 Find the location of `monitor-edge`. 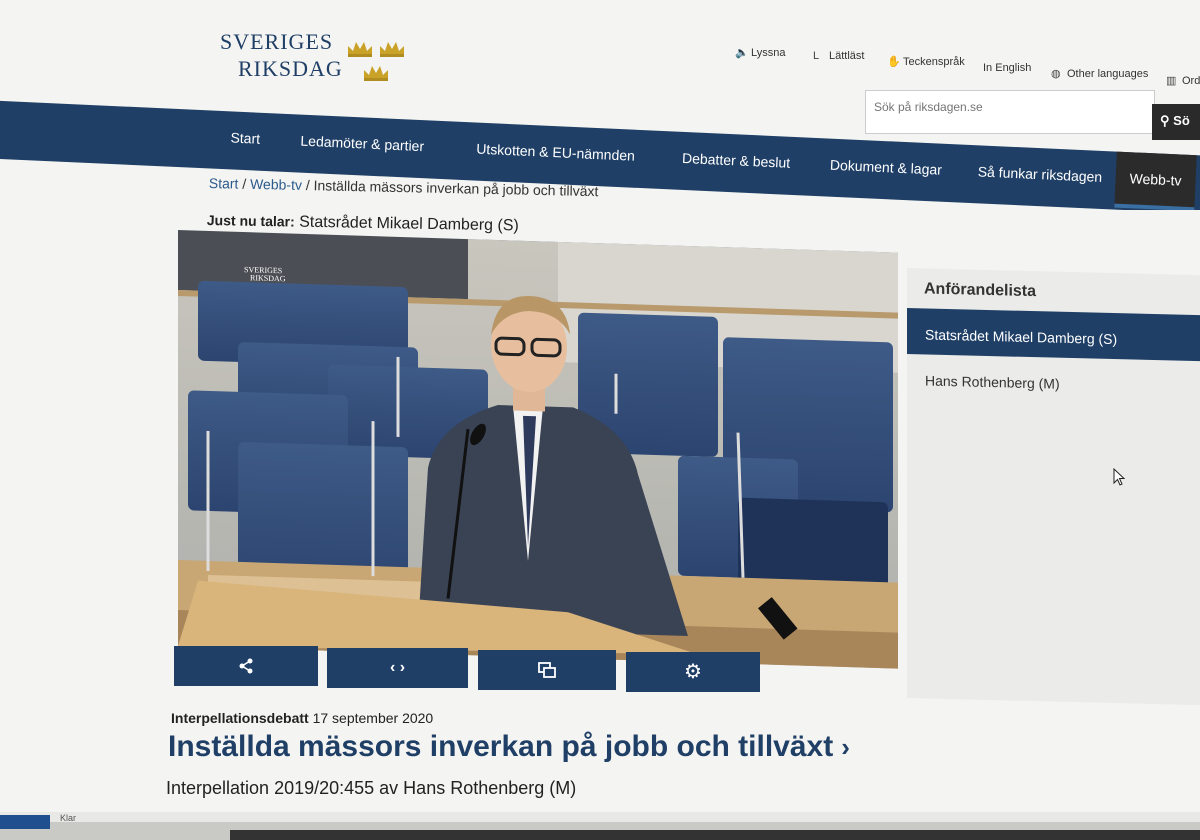

monitor-edge is located at coordinates (715, 835).